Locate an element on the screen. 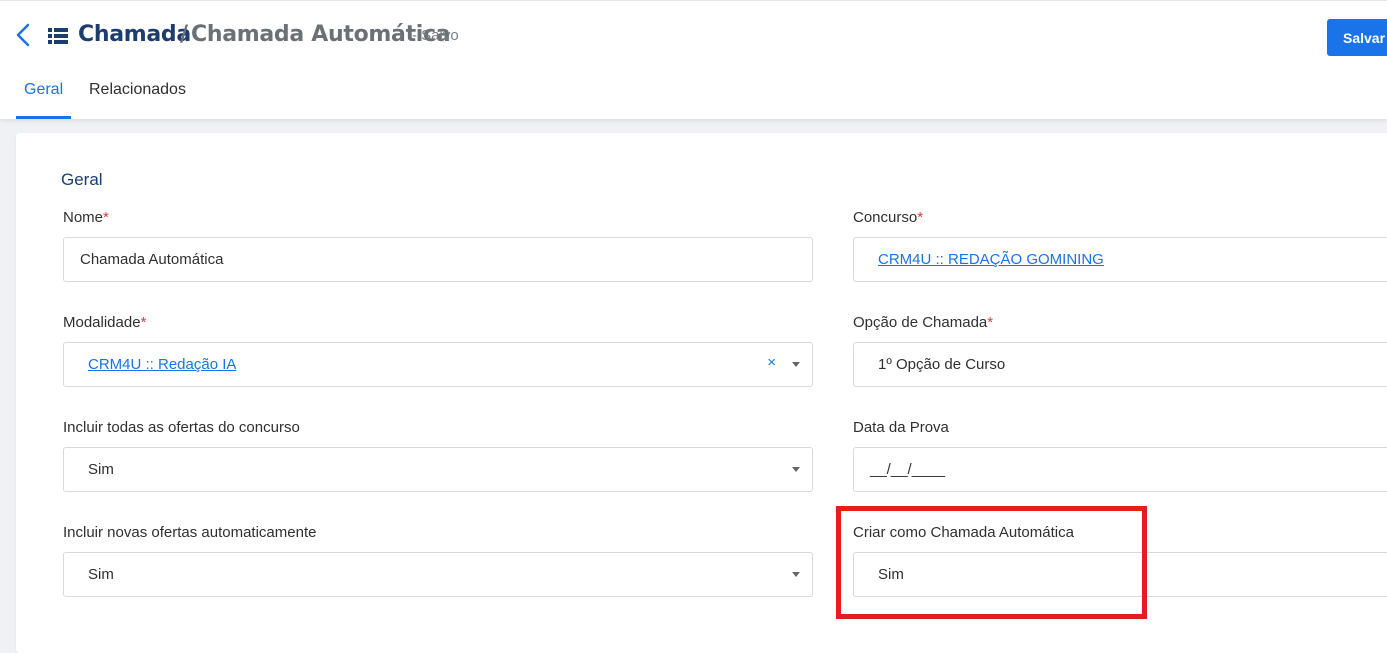  save-button: Salvar is located at coordinates (1357, 37).